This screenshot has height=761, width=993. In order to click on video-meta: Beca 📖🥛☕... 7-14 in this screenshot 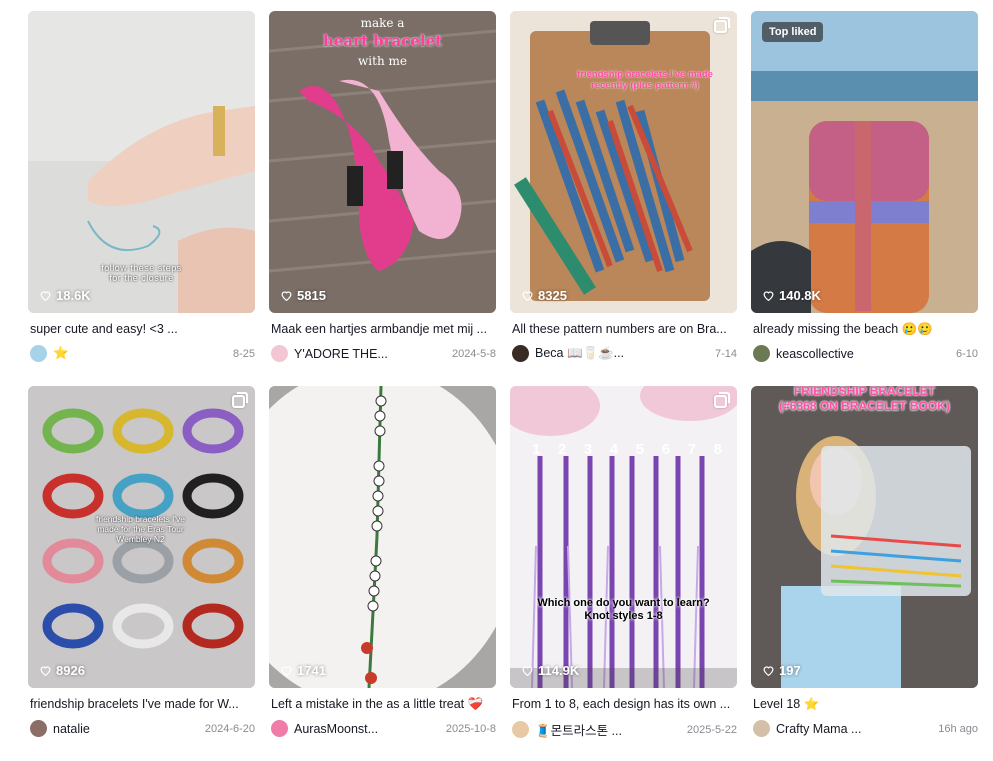, I will do `click(623, 353)`.